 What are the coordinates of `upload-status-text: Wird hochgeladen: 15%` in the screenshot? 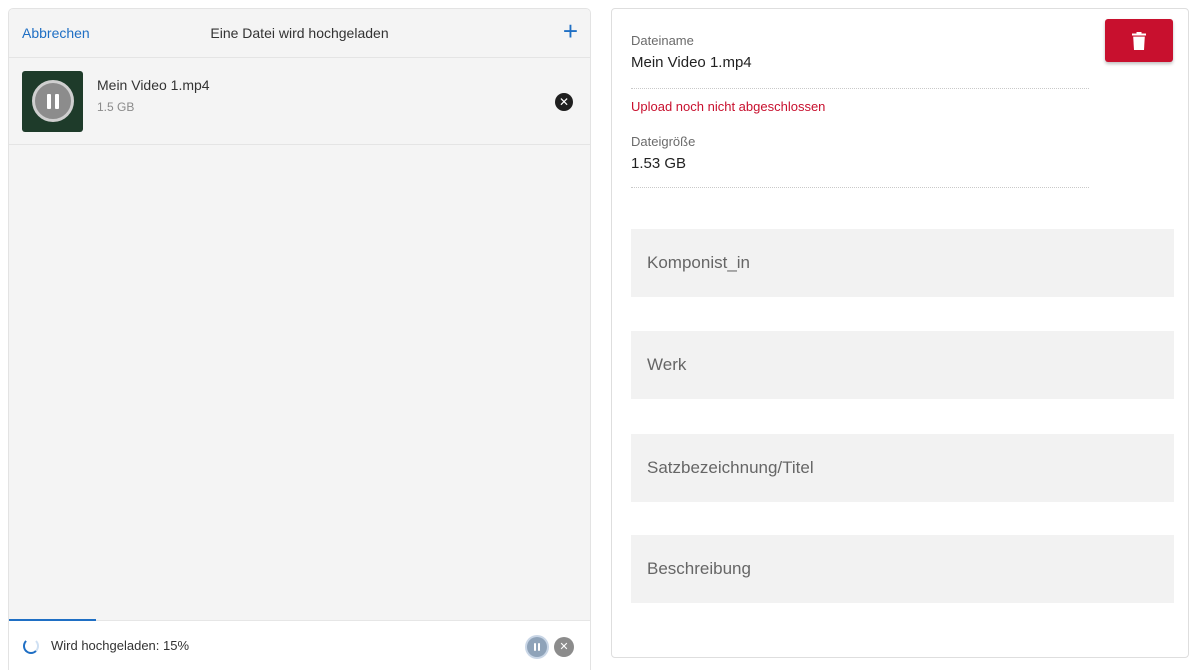 It's located at (120, 645).